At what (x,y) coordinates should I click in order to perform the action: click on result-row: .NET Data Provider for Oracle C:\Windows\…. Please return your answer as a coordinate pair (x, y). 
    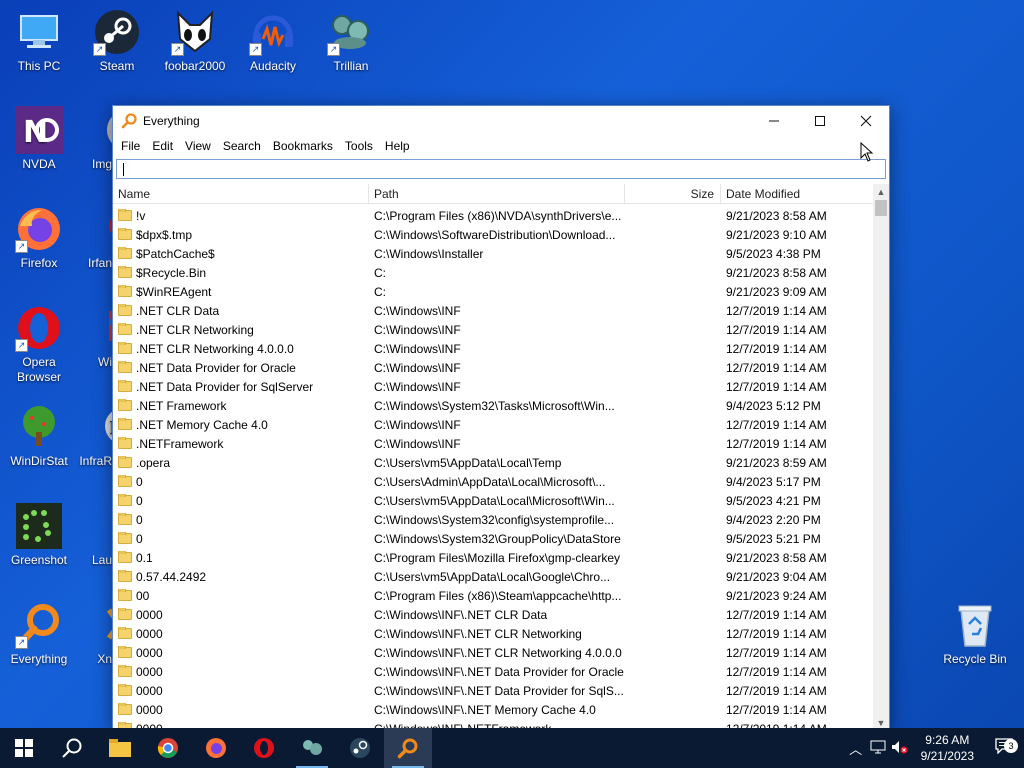
    Looking at the image, I should click on (493, 367).